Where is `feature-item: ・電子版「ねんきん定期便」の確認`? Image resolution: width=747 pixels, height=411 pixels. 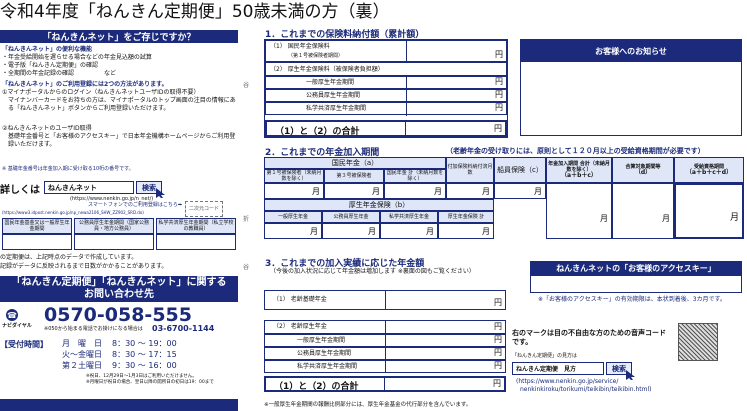
feature-item: ・電子版「ねんきん定期便」の確認 is located at coordinates (50, 65).